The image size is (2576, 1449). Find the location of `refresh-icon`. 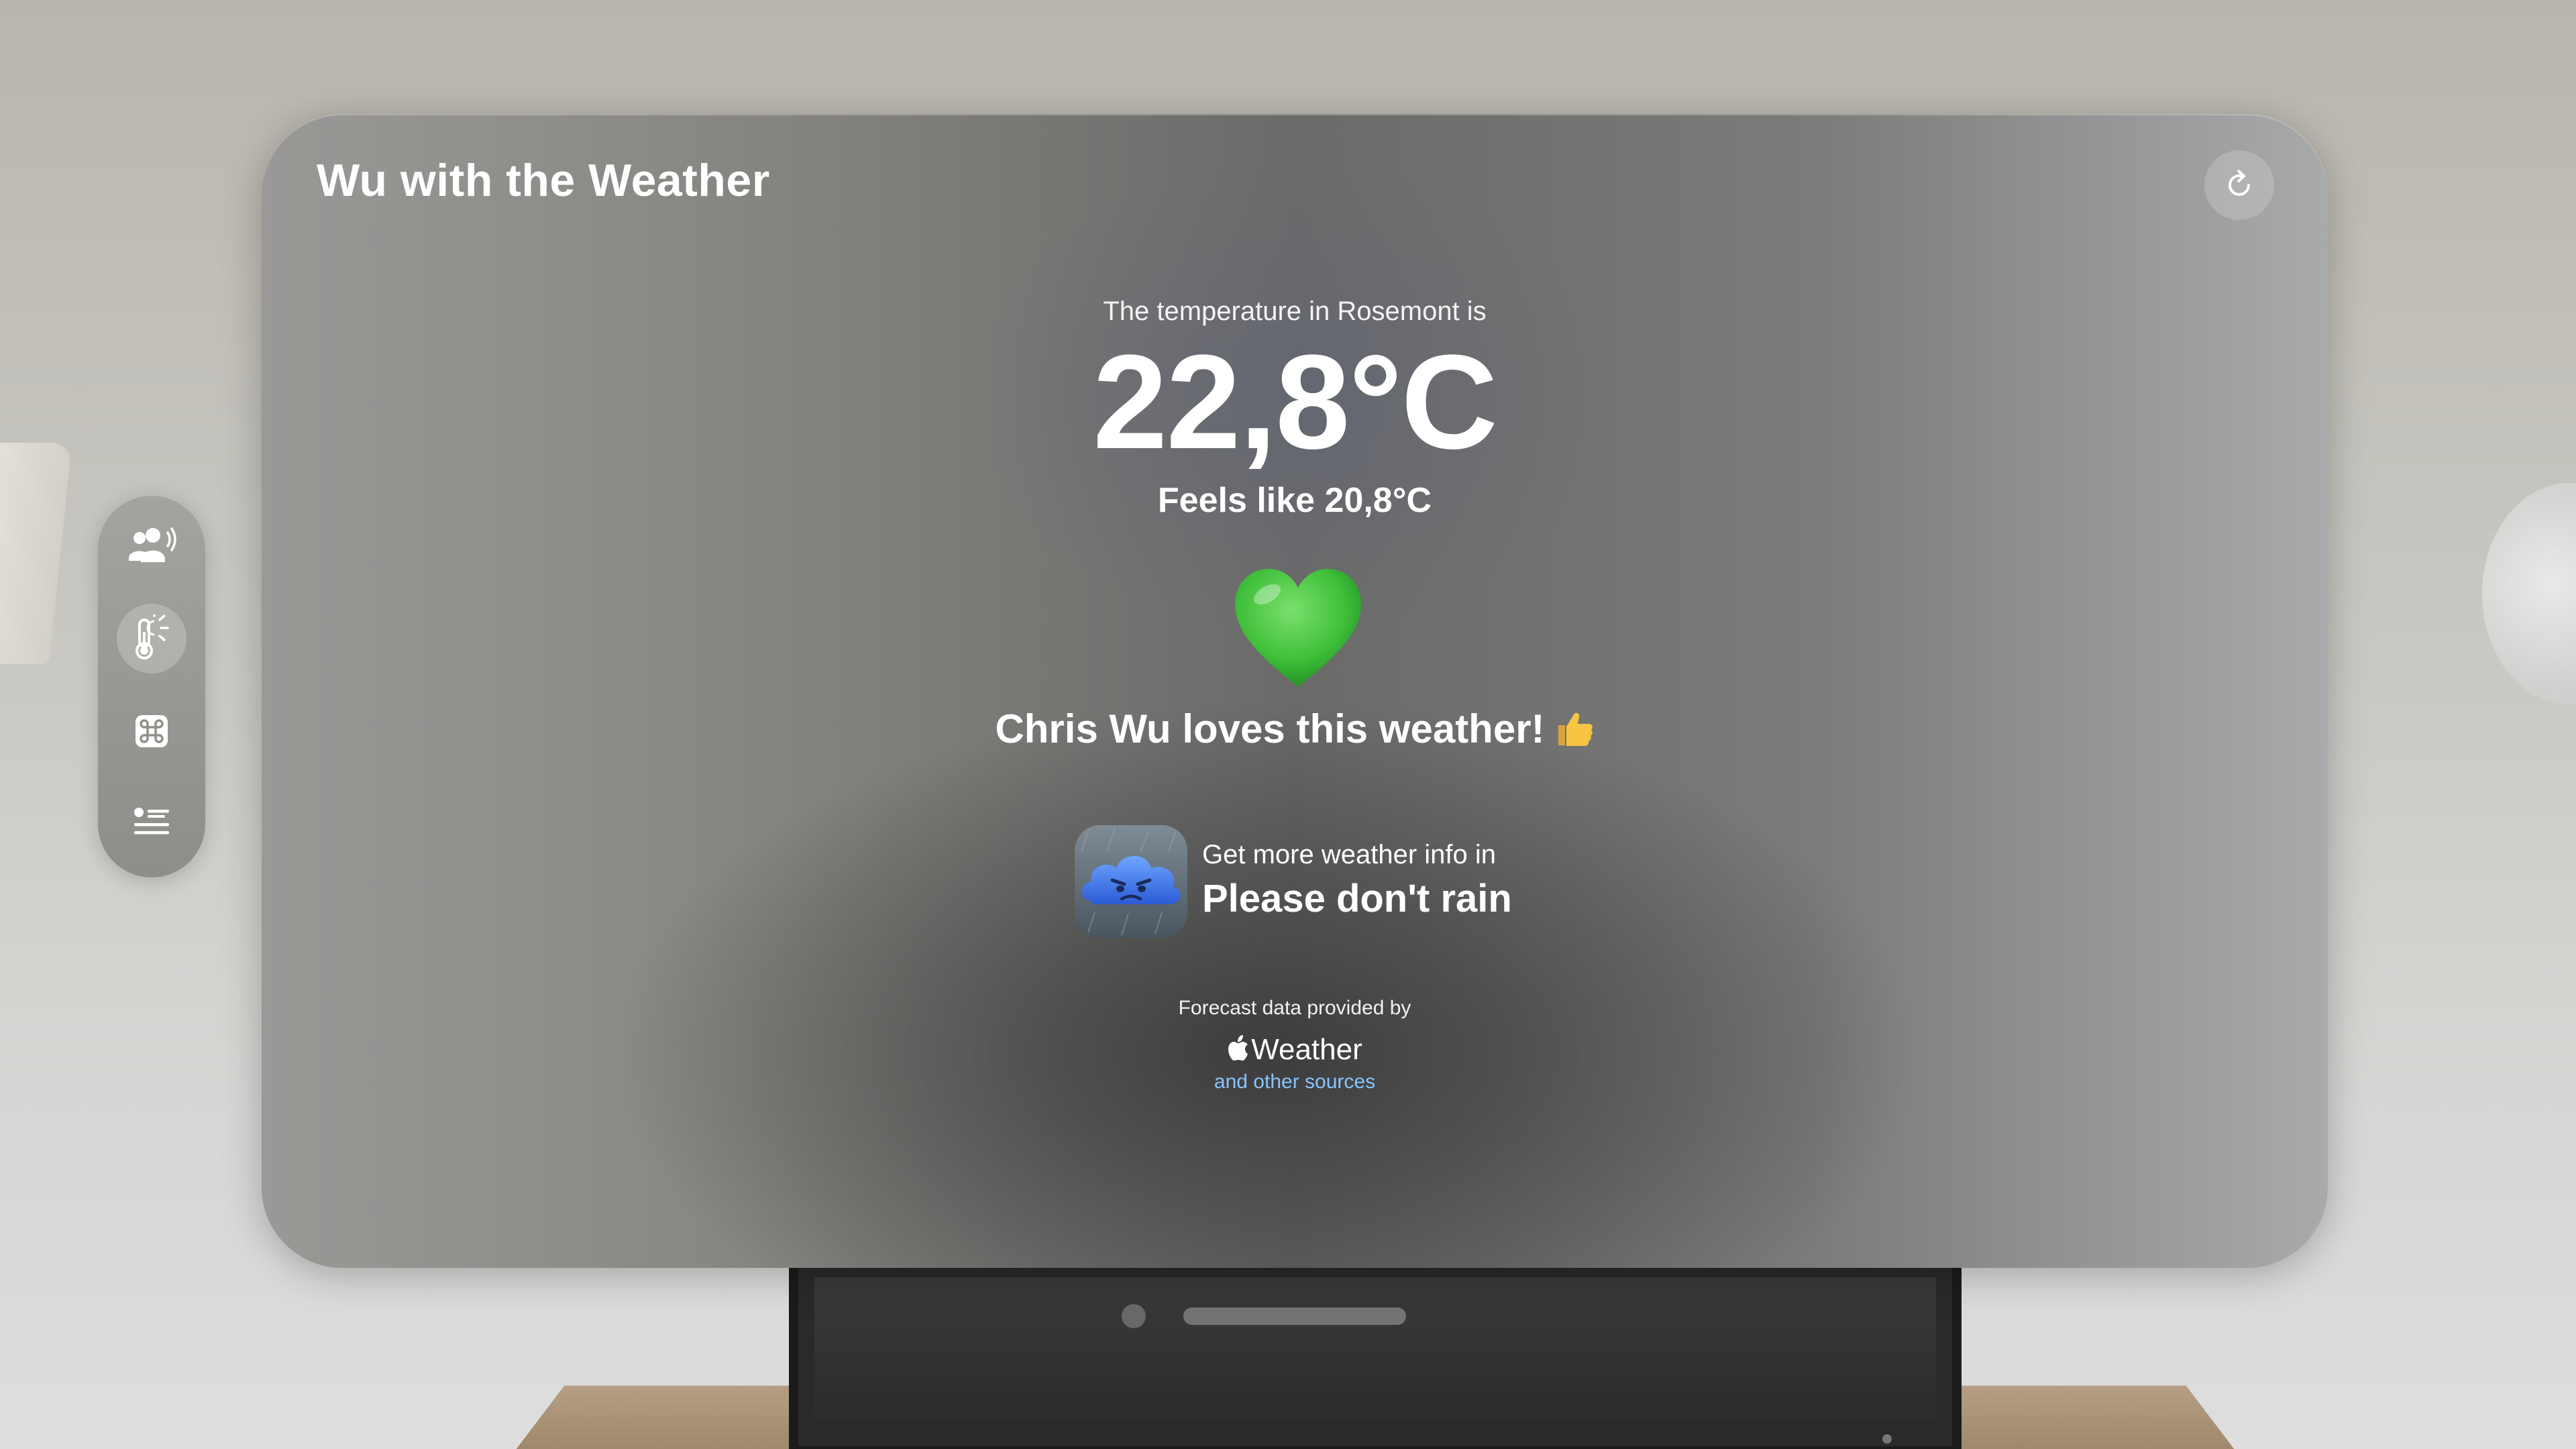

refresh-icon is located at coordinates (2239, 185).